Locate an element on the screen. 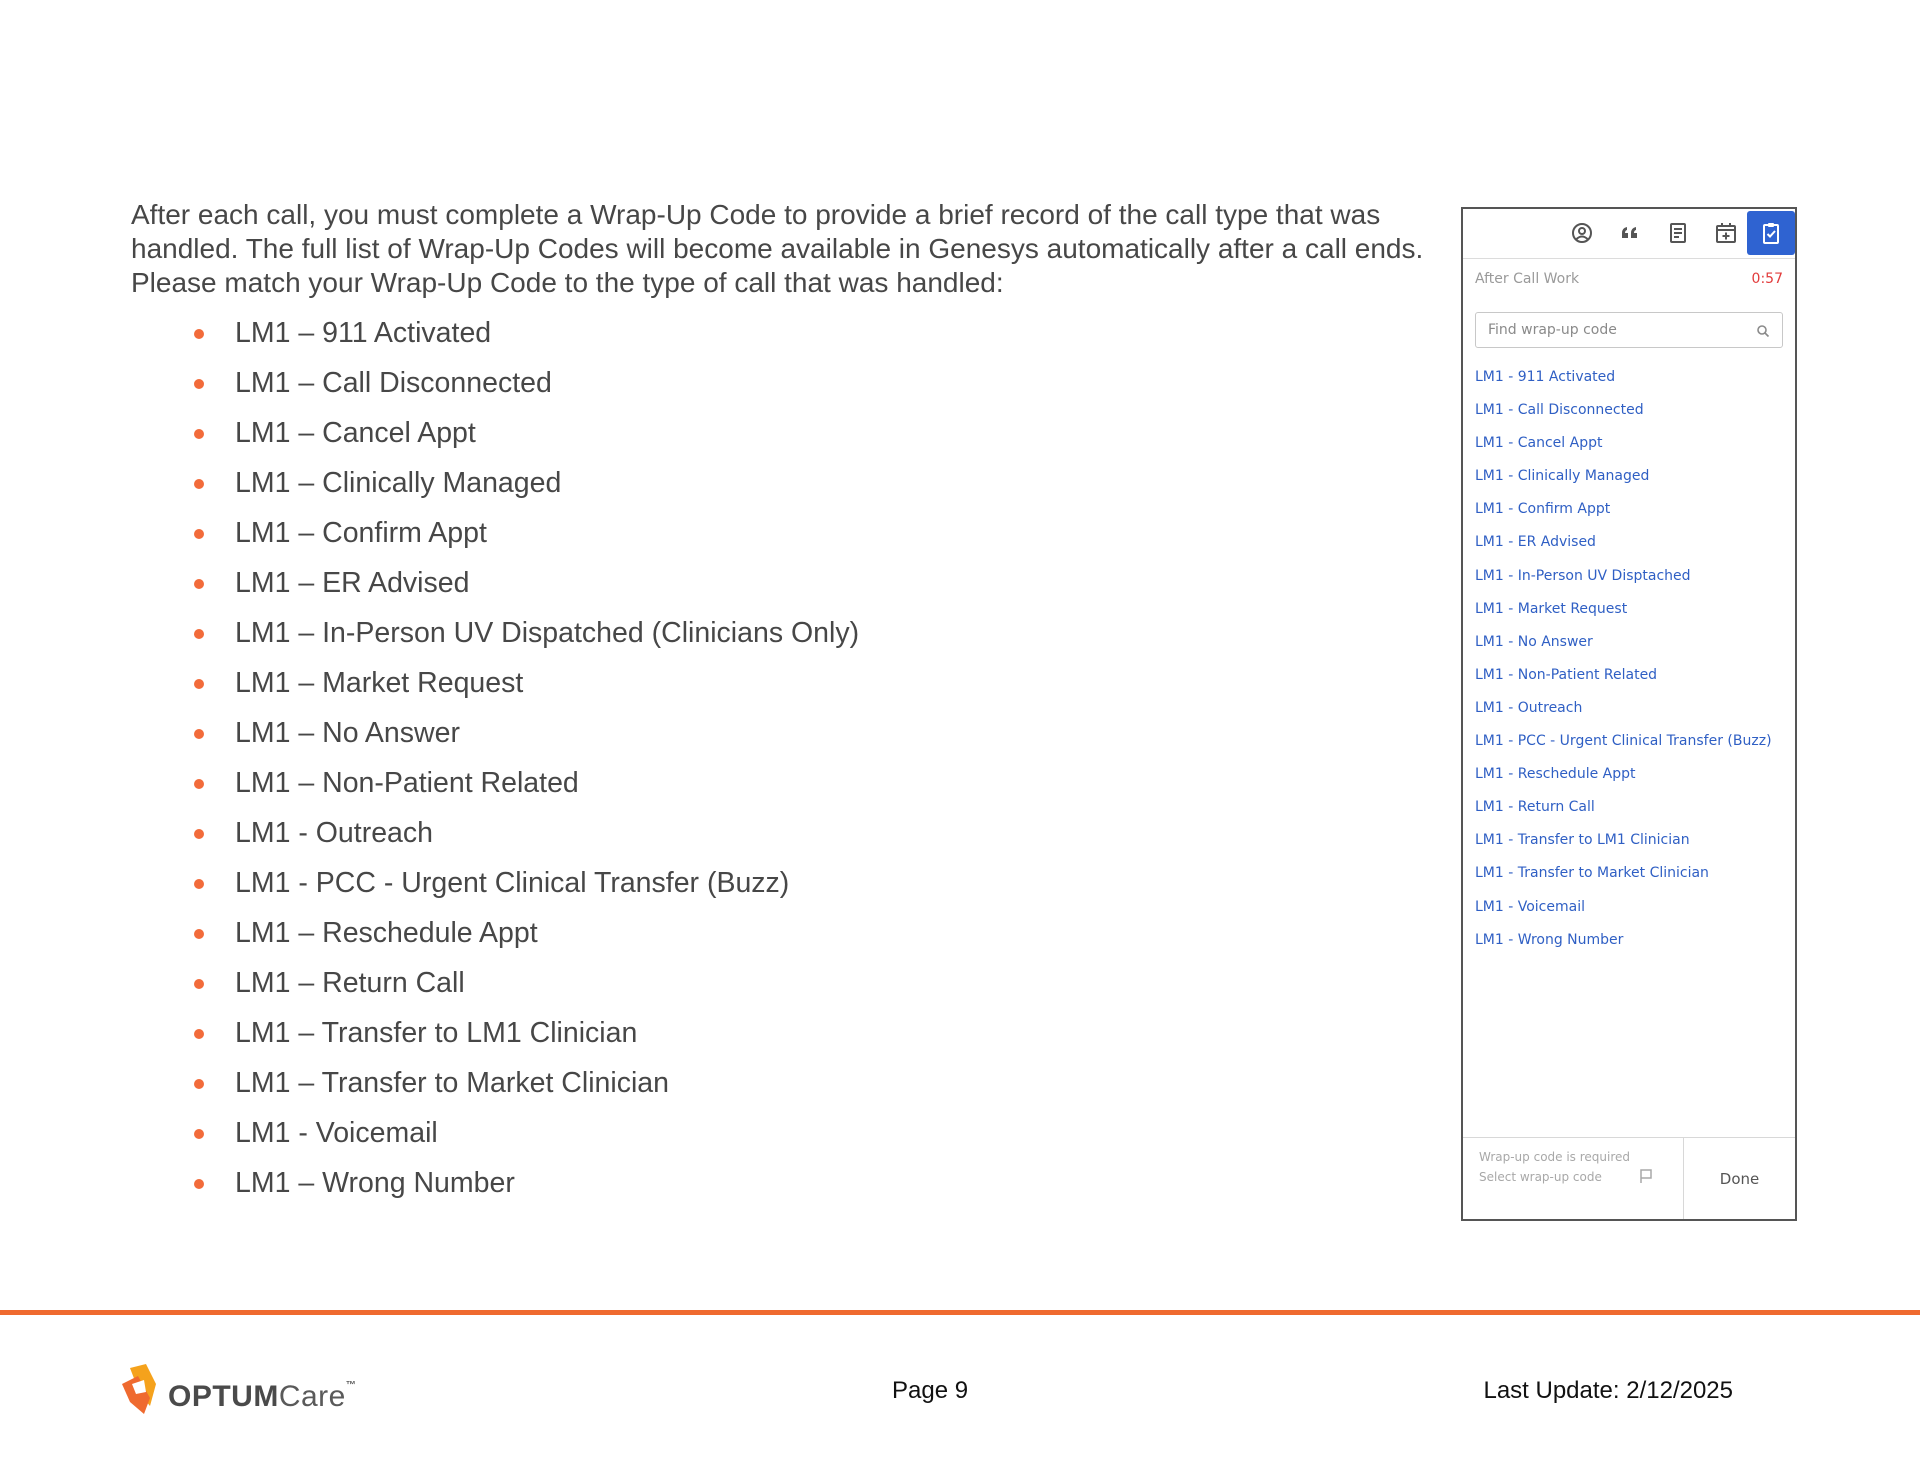 The width and height of the screenshot is (1920, 1484). after-call-work-title: After Call Work is located at coordinates (1527, 279).